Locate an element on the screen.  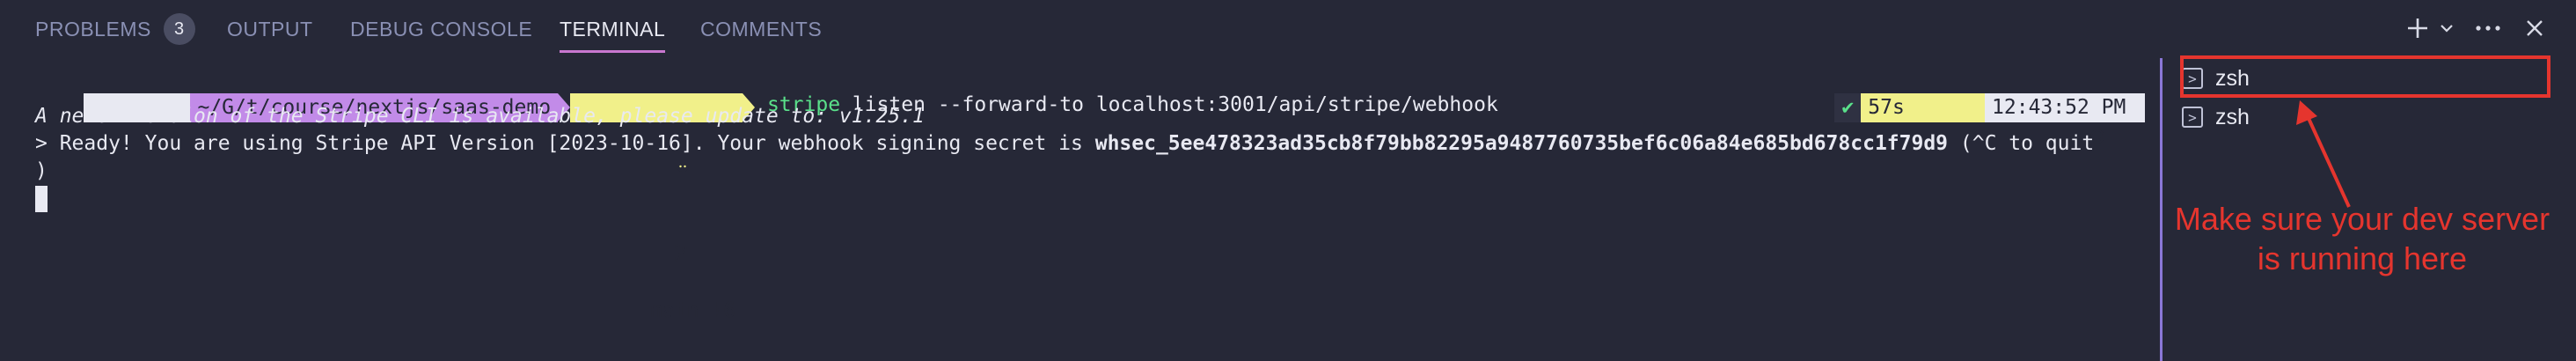
tab-problems-label: PROBLEMS is located at coordinates (93, 29).